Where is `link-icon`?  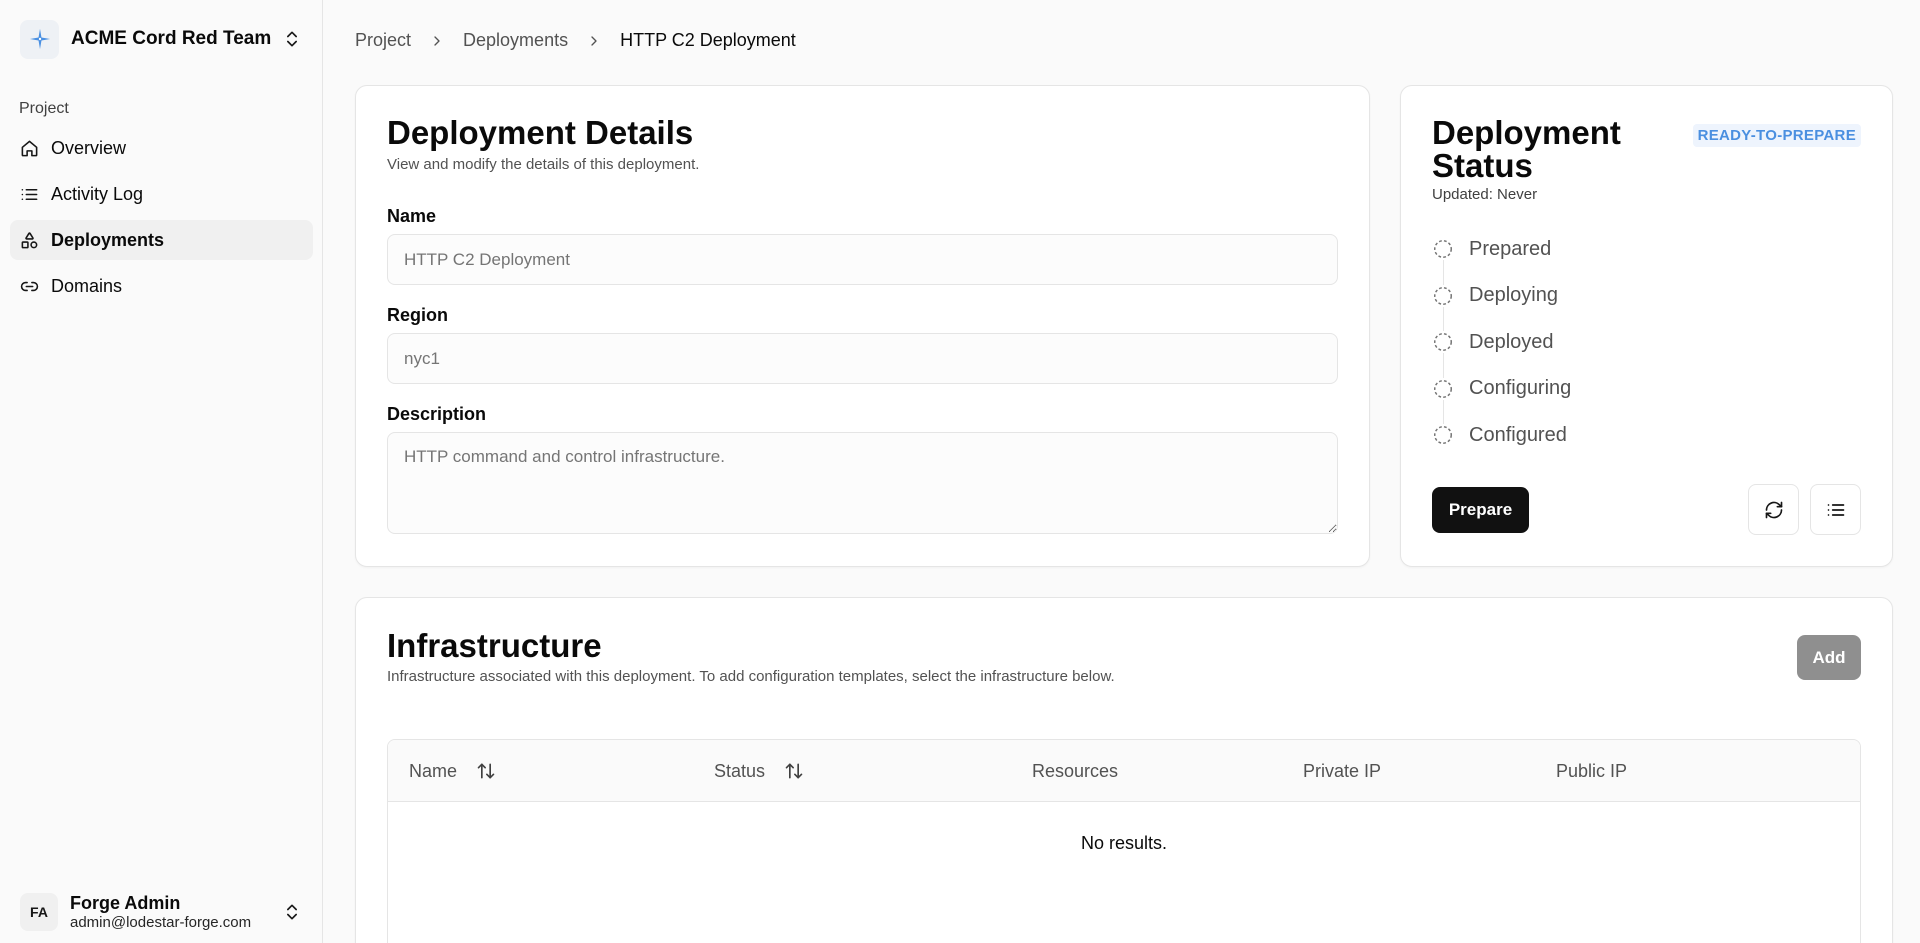
link-icon is located at coordinates (29, 286).